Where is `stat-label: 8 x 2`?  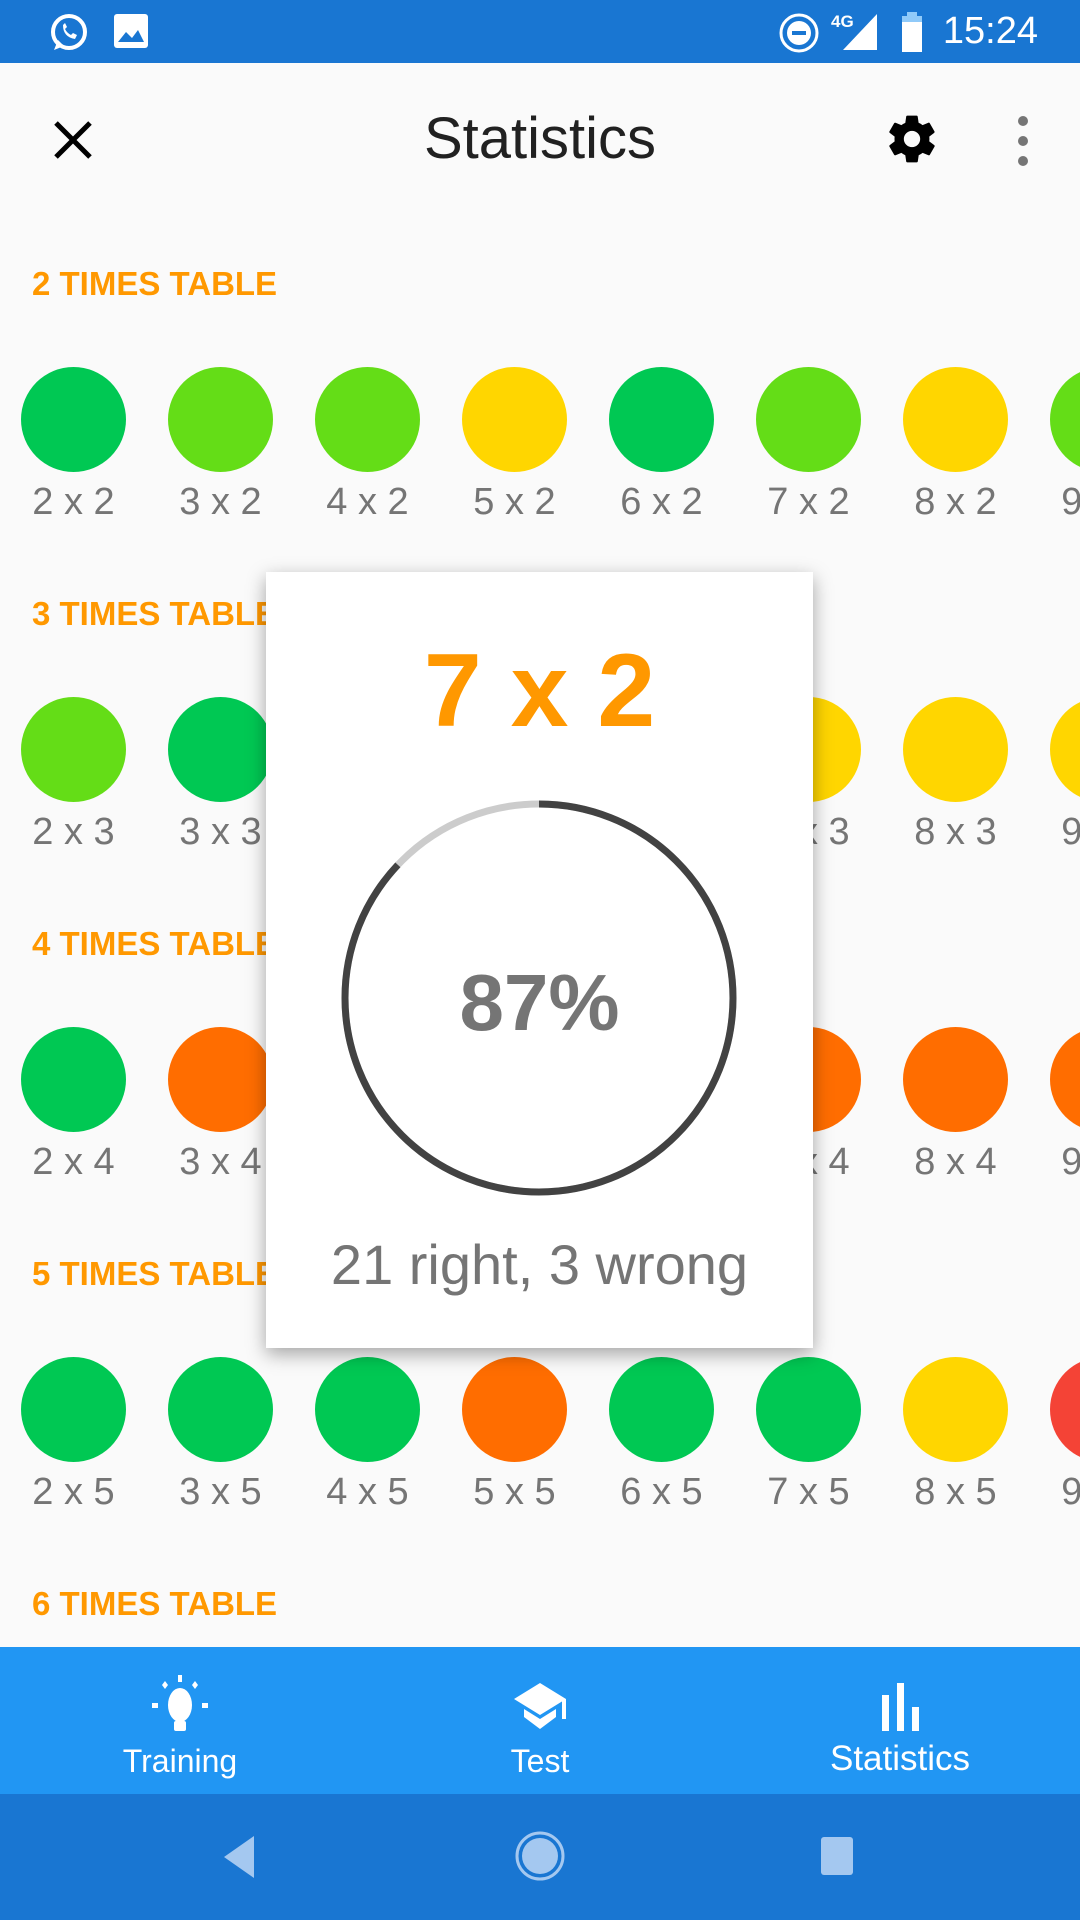 stat-label: 8 x 2 is located at coordinates (955, 502).